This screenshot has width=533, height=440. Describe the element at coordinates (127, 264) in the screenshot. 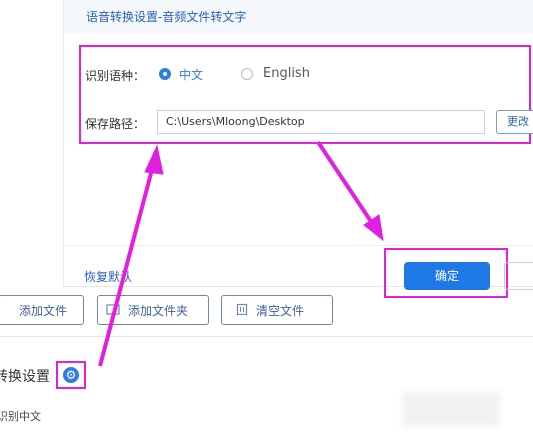

I see `arrow-up-line` at that location.